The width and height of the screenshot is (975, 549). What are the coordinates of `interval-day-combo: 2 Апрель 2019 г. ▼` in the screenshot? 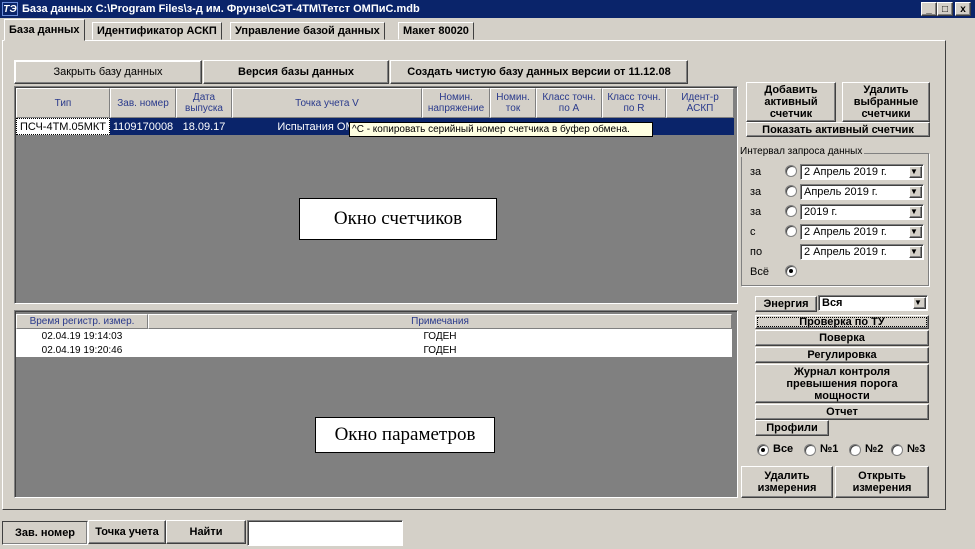 It's located at (862, 172).